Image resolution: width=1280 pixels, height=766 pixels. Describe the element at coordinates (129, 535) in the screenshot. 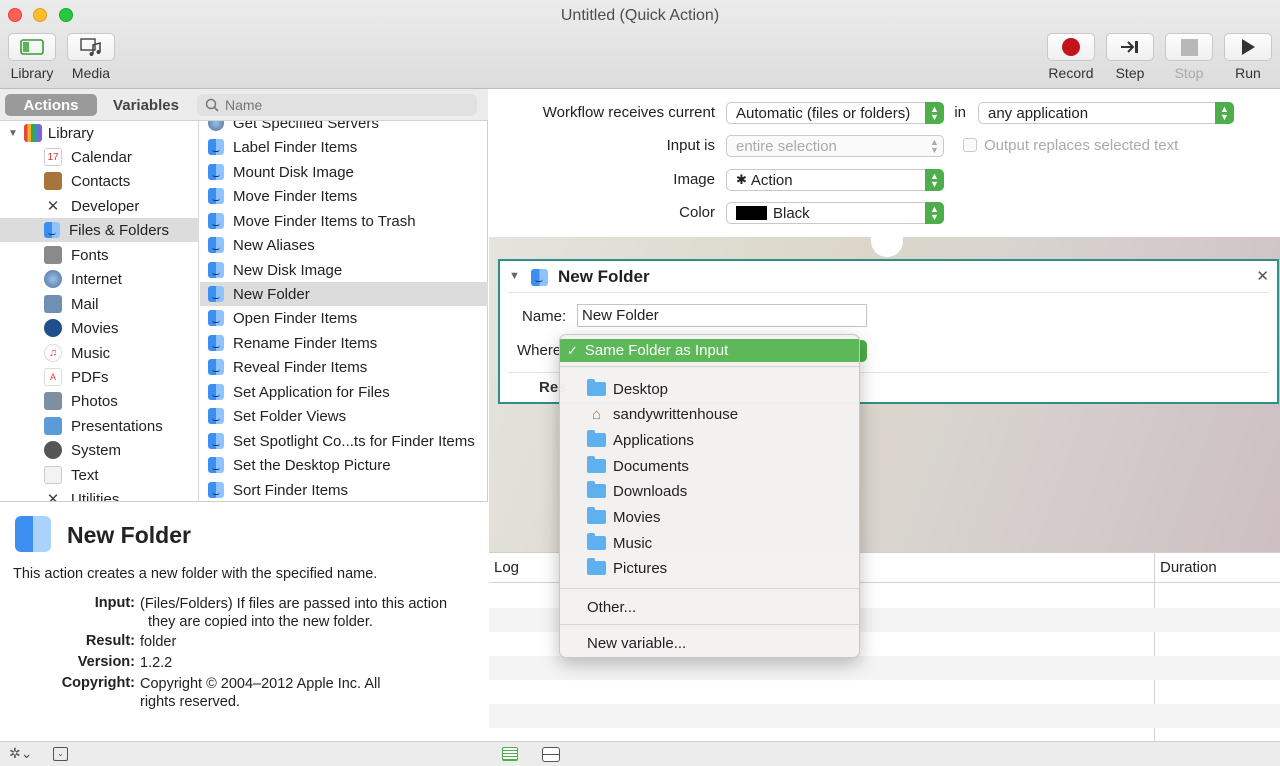

I see `description-title: New Folder` at that location.